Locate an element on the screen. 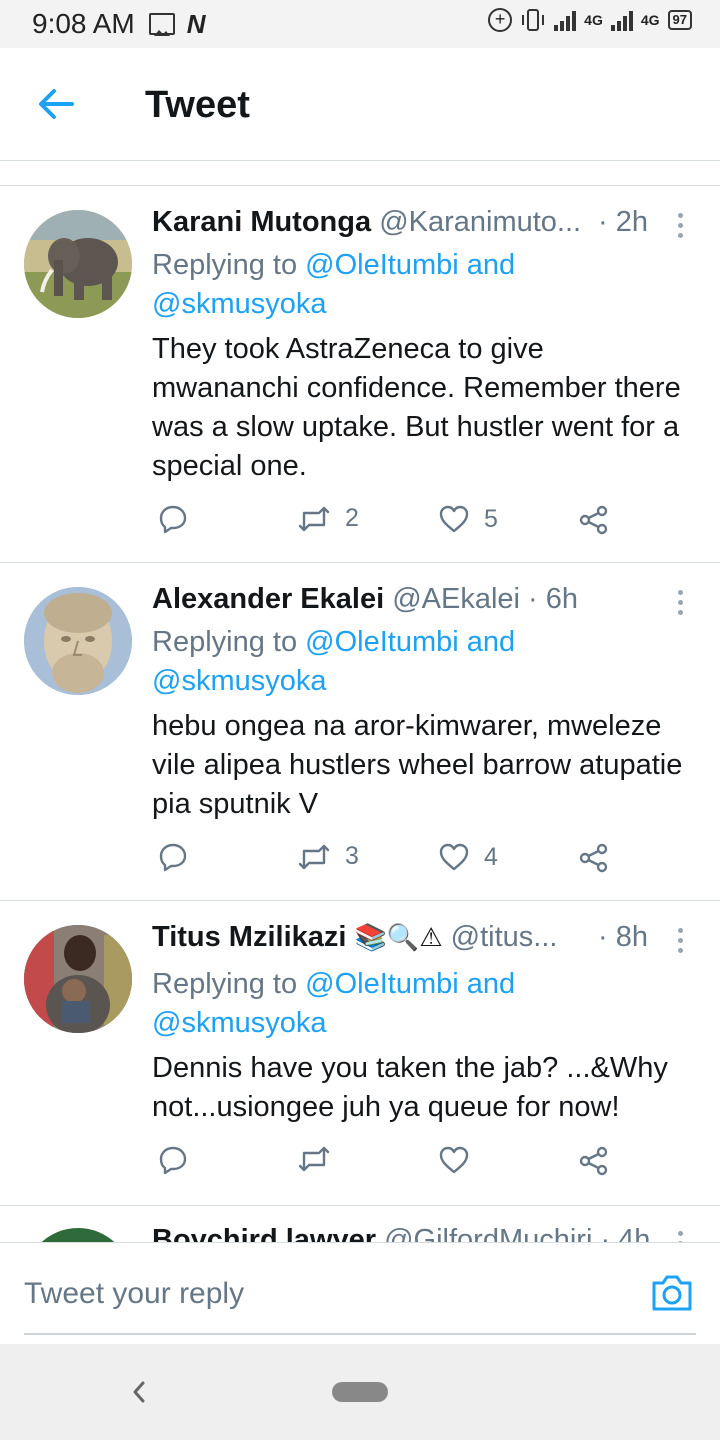 Image resolution: width=720 pixels, height=1440 pixels. reply-composer: Tweet your reply is located at coordinates (360, 1293).